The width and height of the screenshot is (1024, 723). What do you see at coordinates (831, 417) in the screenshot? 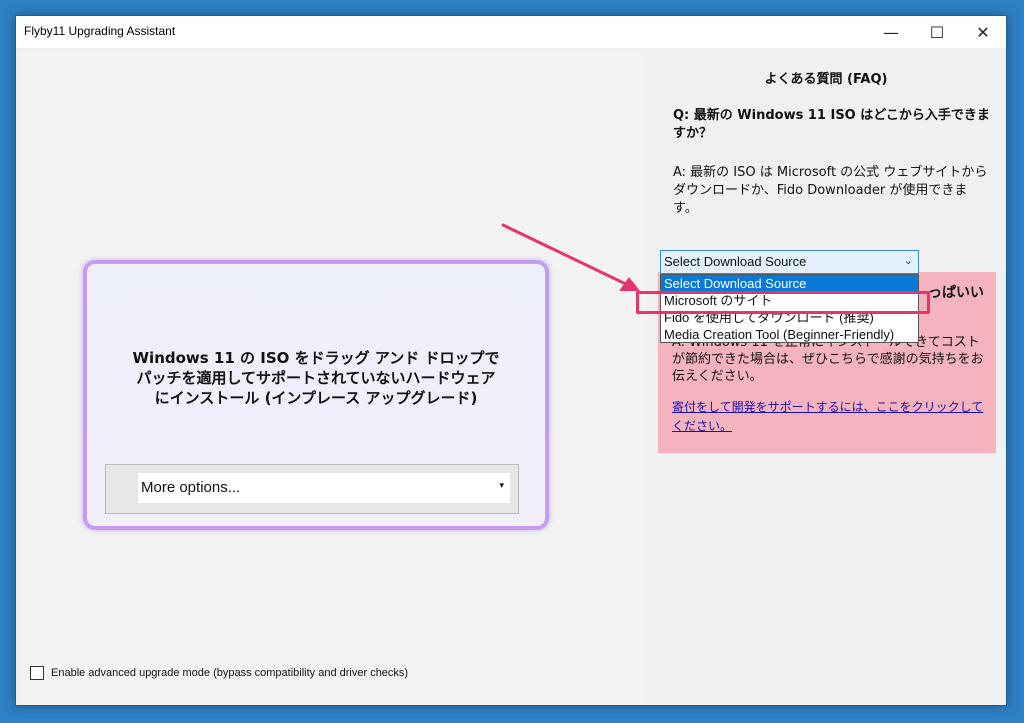
I see `donate-link: 寄付をして開発をサポートするには、ここをクリックしてください。` at bounding box center [831, 417].